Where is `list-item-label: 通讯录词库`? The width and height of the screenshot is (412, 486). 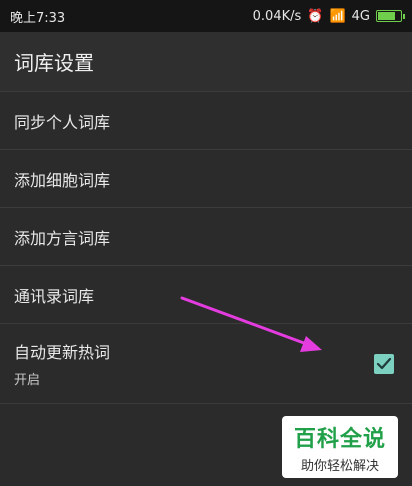 list-item-label: 通讯录词库 is located at coordinates (54, 296).